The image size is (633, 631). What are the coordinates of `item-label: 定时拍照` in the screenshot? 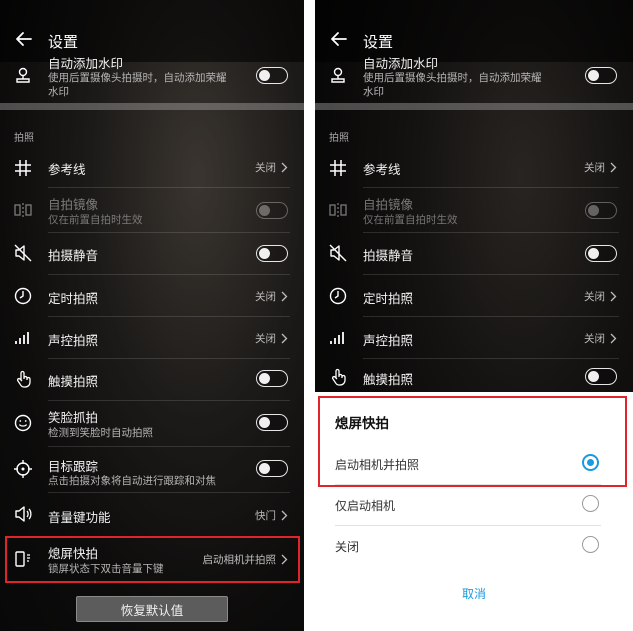 It's located at (73, 298).